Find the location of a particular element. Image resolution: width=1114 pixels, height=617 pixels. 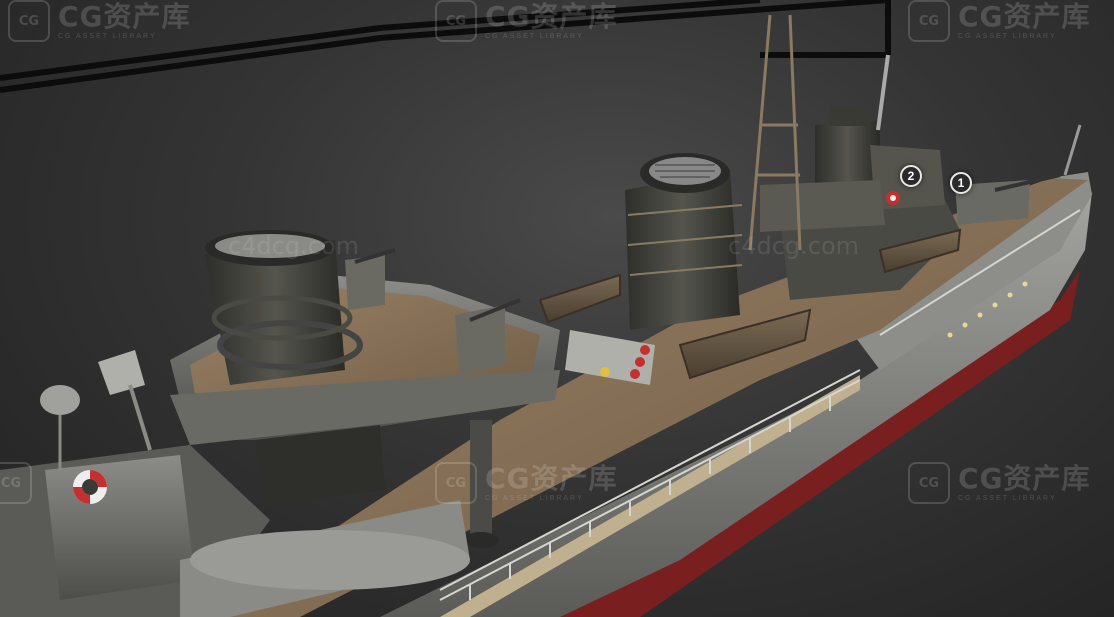

overhead-frame-lines is located at coordinates (445, 46).